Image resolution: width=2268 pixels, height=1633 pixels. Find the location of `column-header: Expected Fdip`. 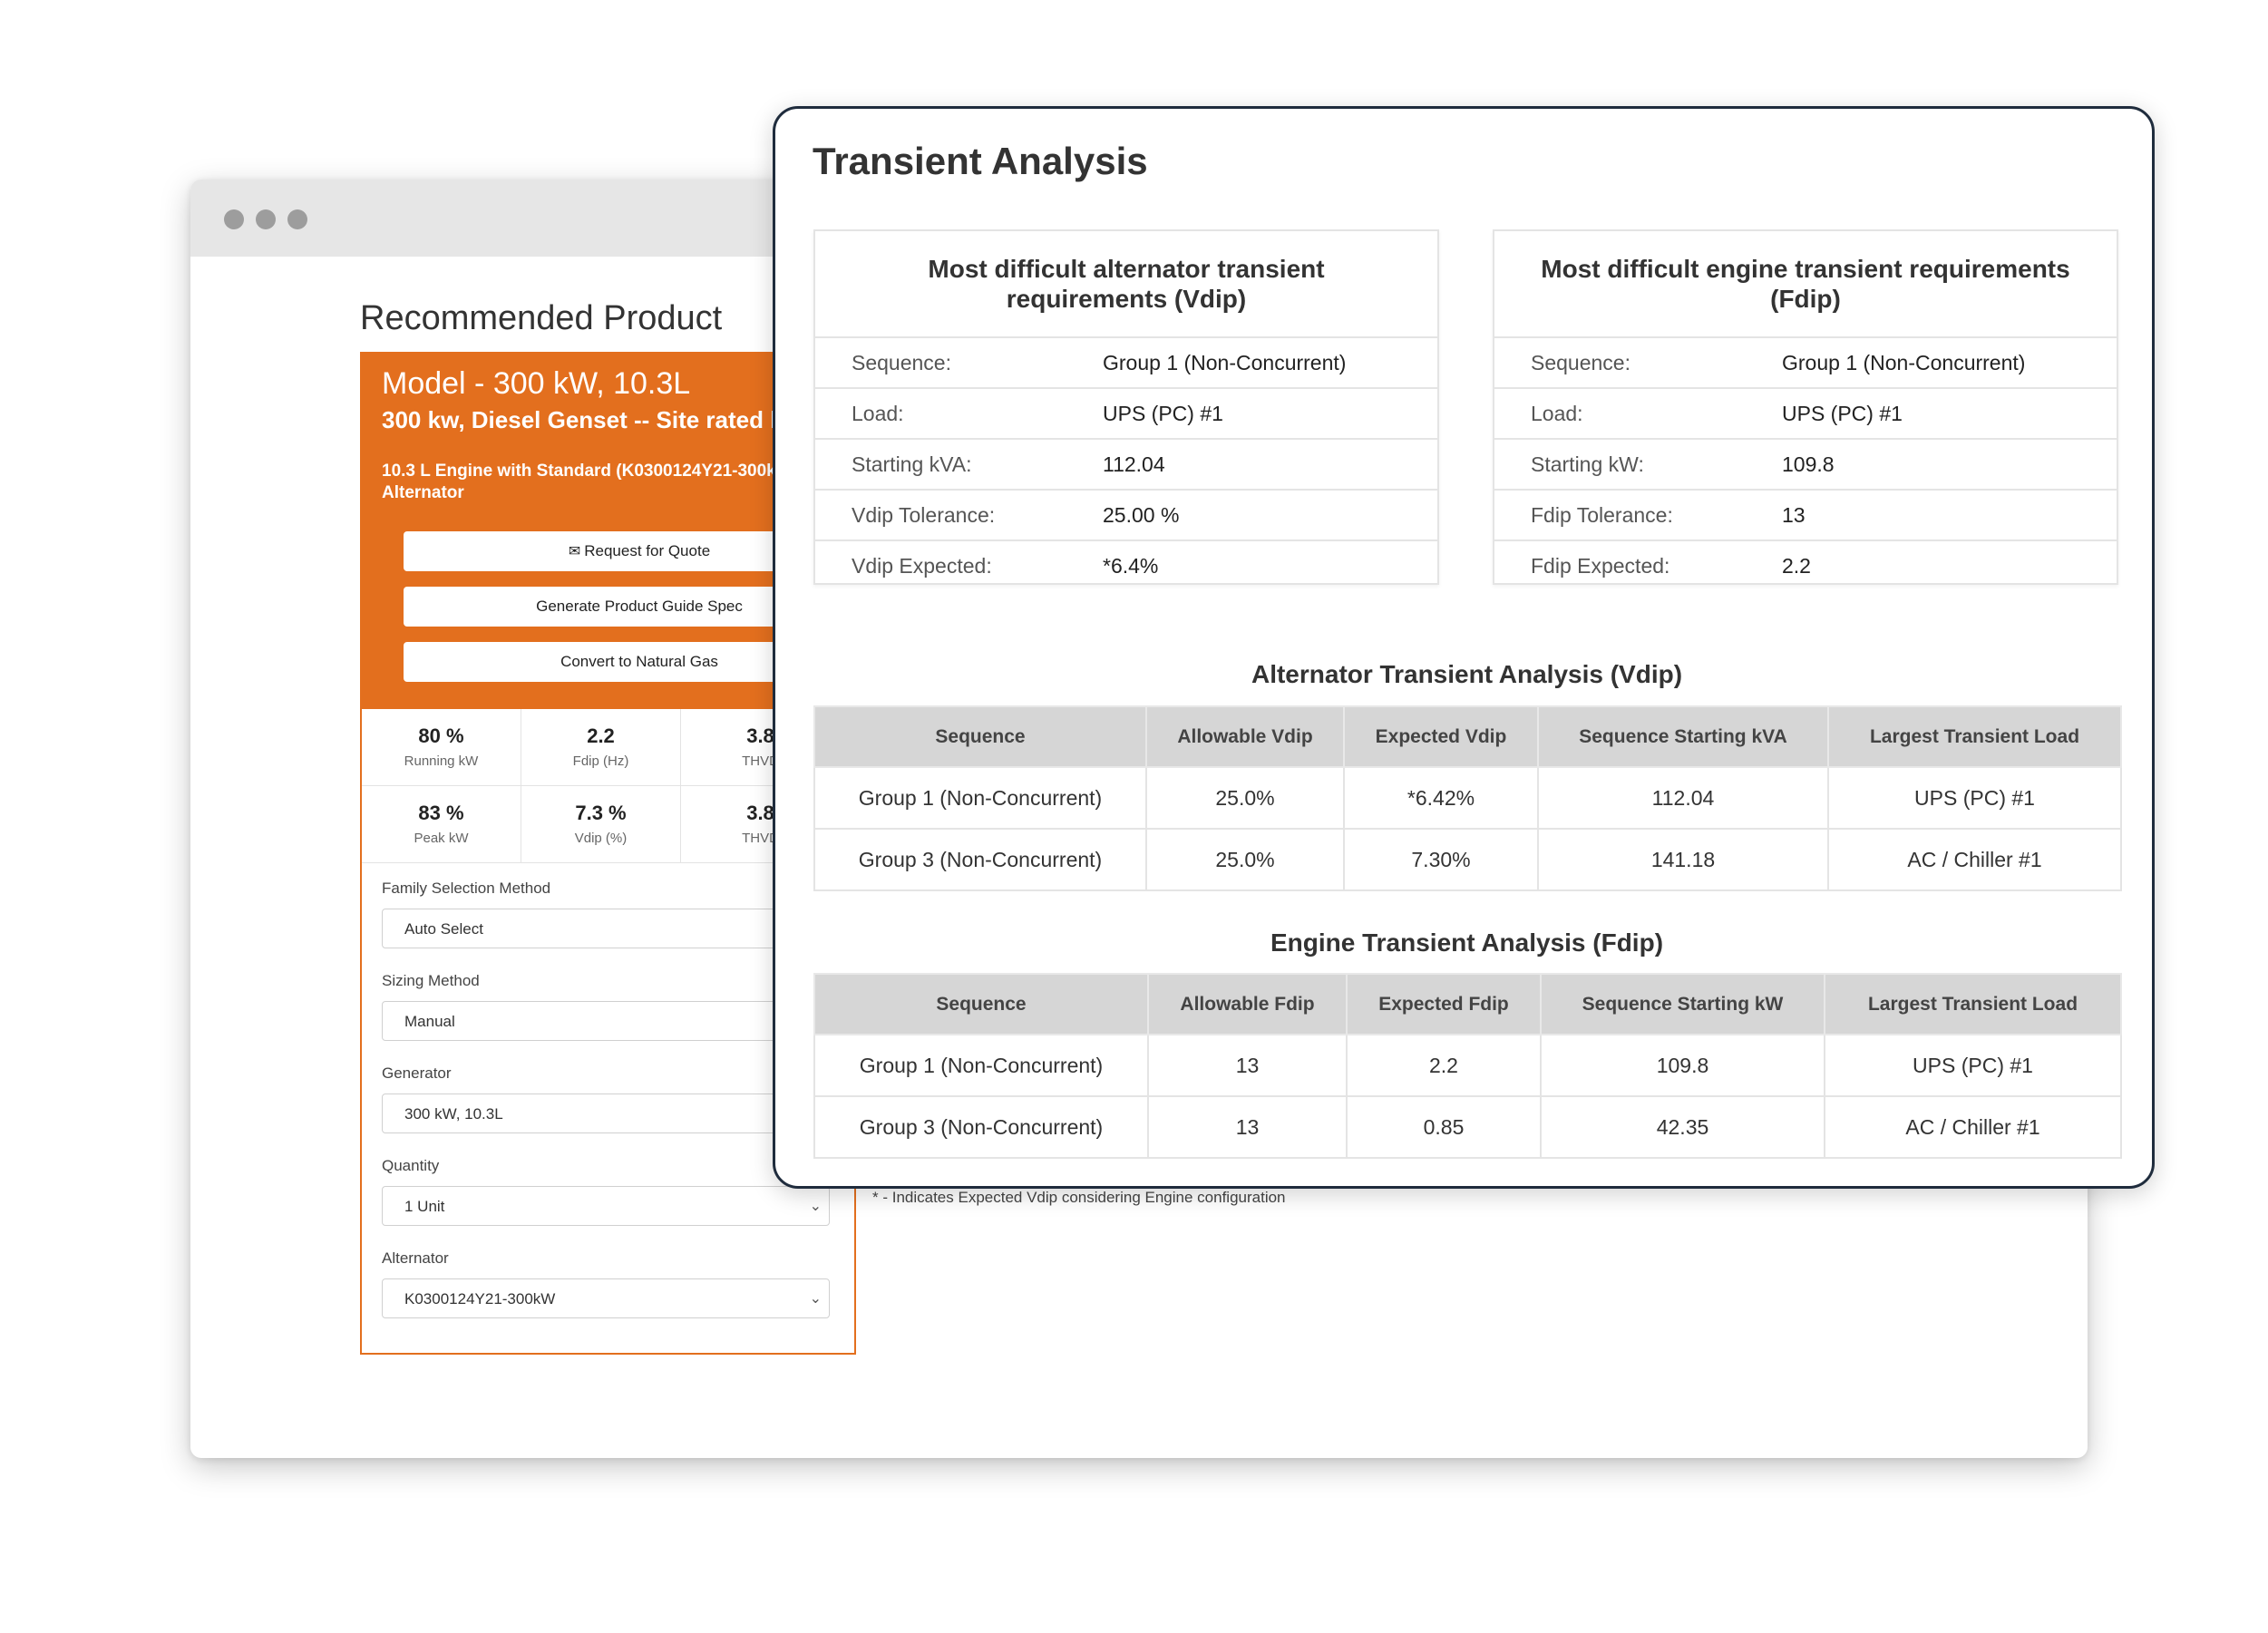

column-header: Expected Fdip is located at coordinates (1444, 1004).